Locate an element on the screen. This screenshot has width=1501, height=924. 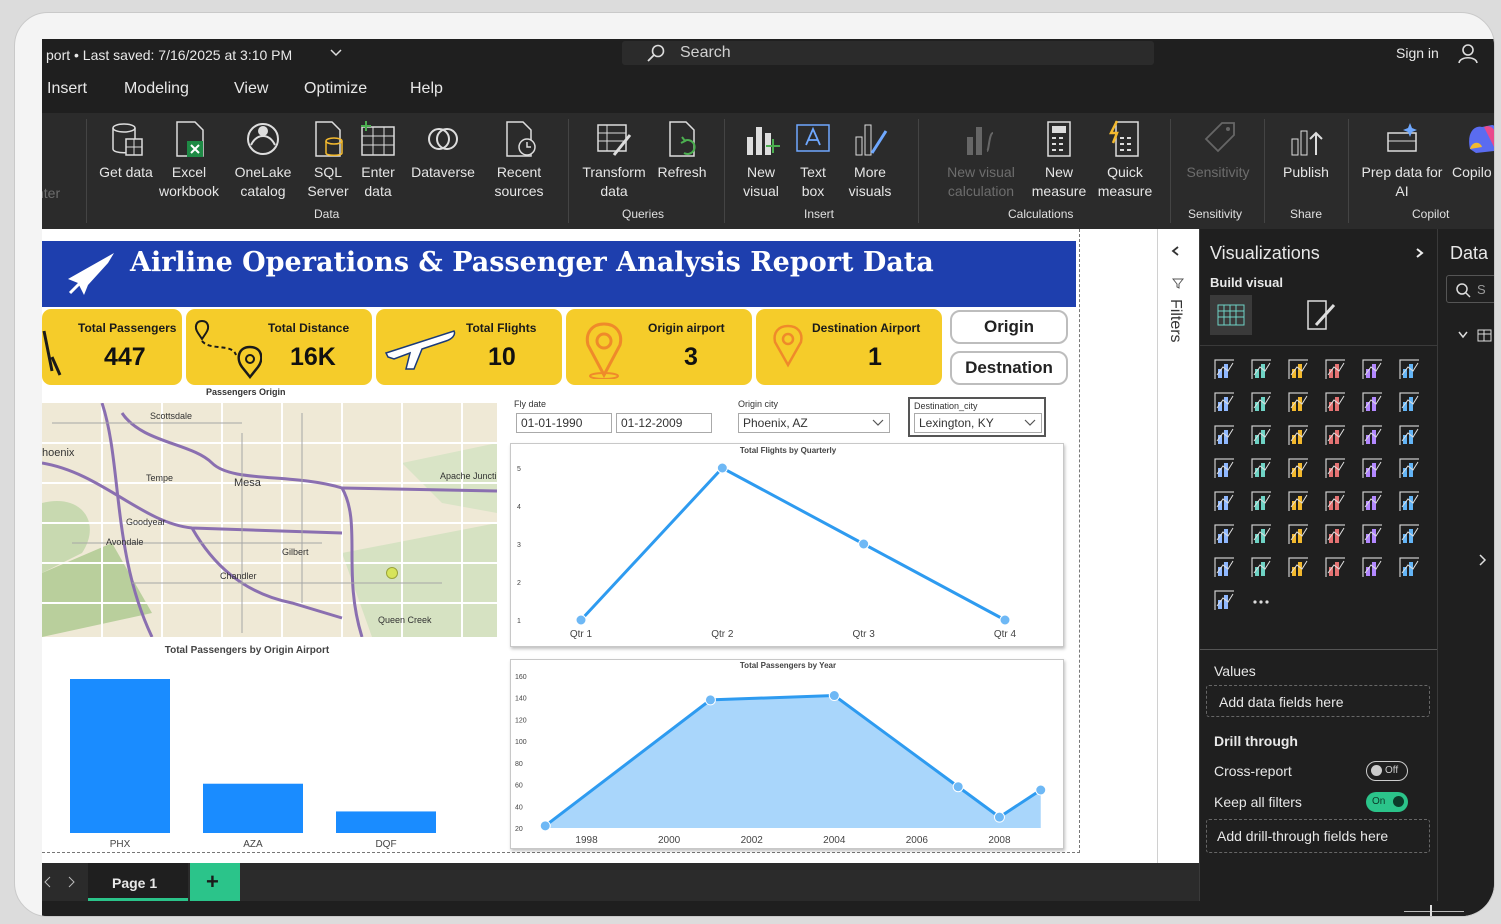
get-data-button: Get data is located at coordinates (126, 150).